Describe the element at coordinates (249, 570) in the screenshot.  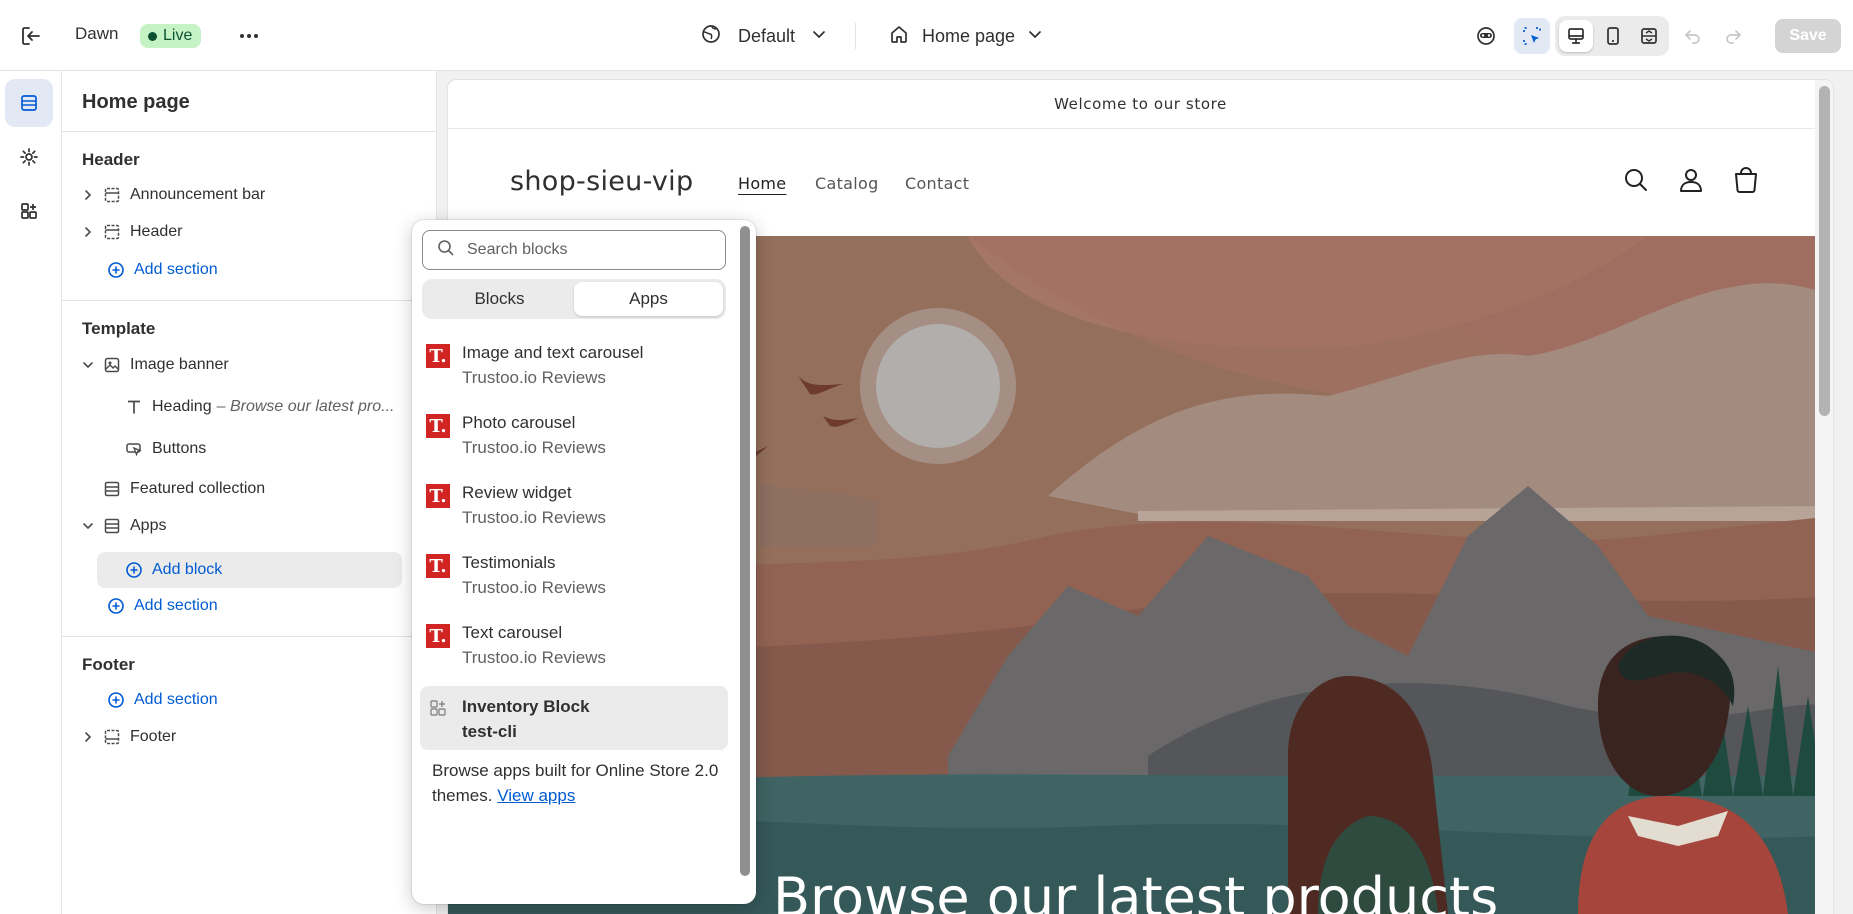
I see `add-block-button: Add block` at that location.